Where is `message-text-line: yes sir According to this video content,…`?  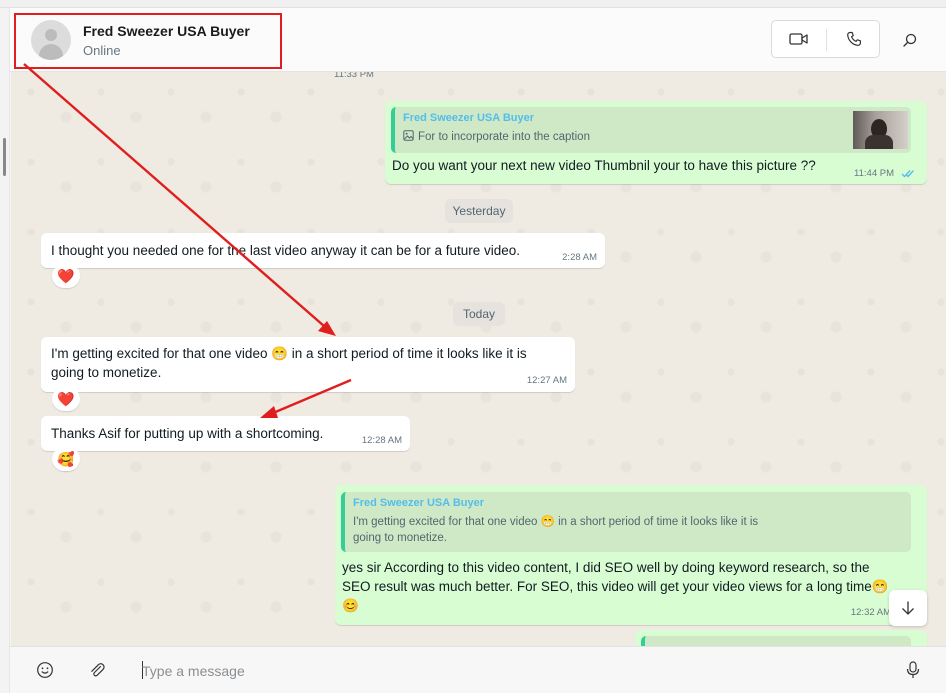 message-text-line: yes sir According to this video content,… is located at coordinates (606, 567).